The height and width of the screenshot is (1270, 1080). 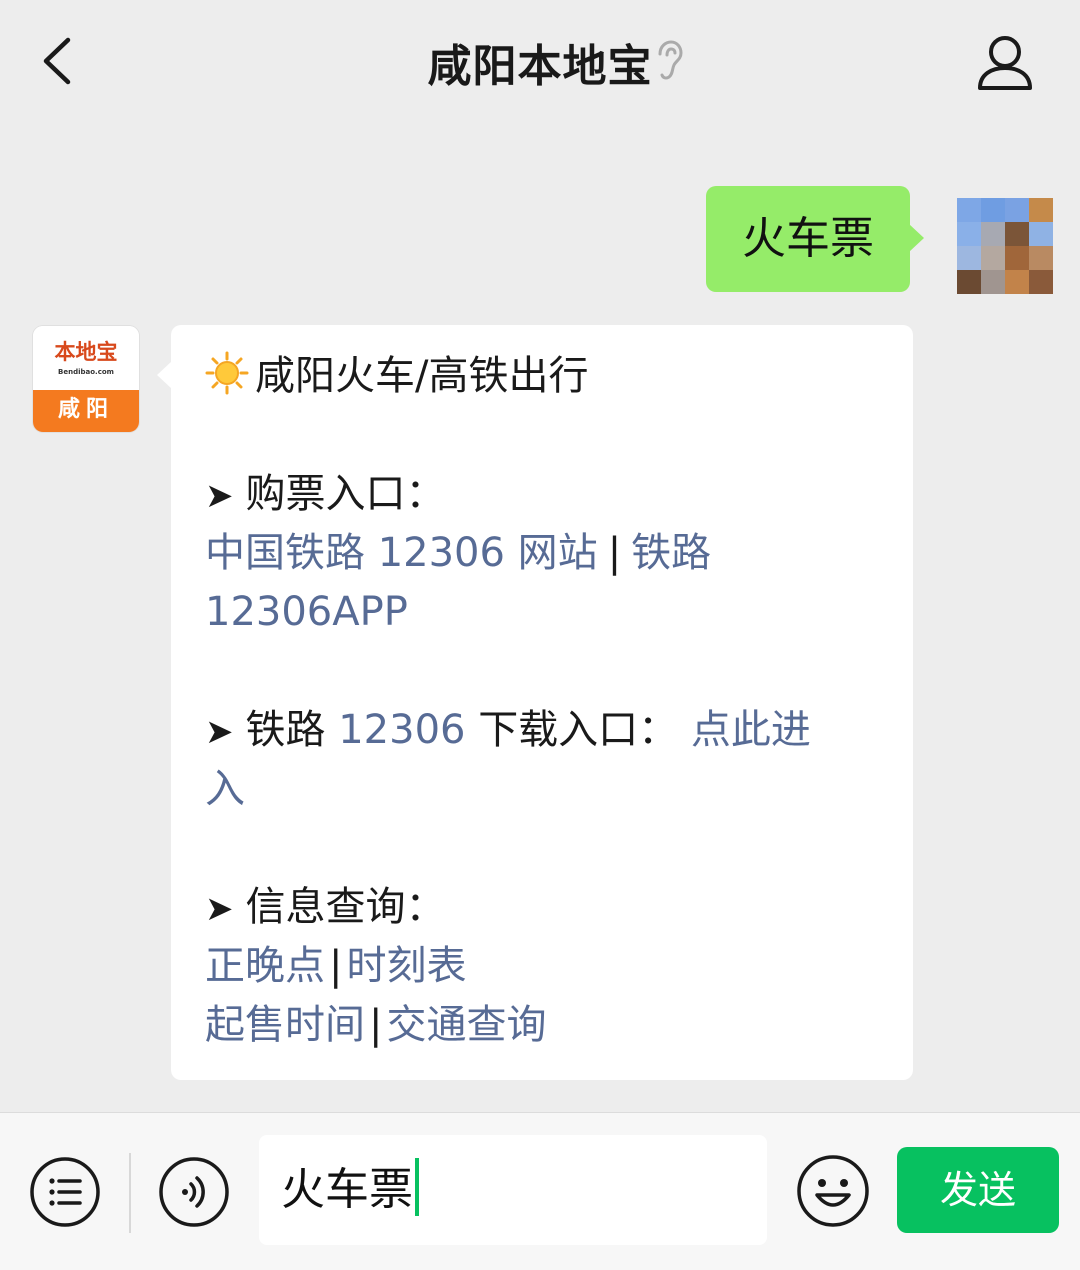 What do you see at coordinates (466, 1025) in the screenshot?
I see `link-traffic-query: 交通查询` at bounding box center [466, 1025].